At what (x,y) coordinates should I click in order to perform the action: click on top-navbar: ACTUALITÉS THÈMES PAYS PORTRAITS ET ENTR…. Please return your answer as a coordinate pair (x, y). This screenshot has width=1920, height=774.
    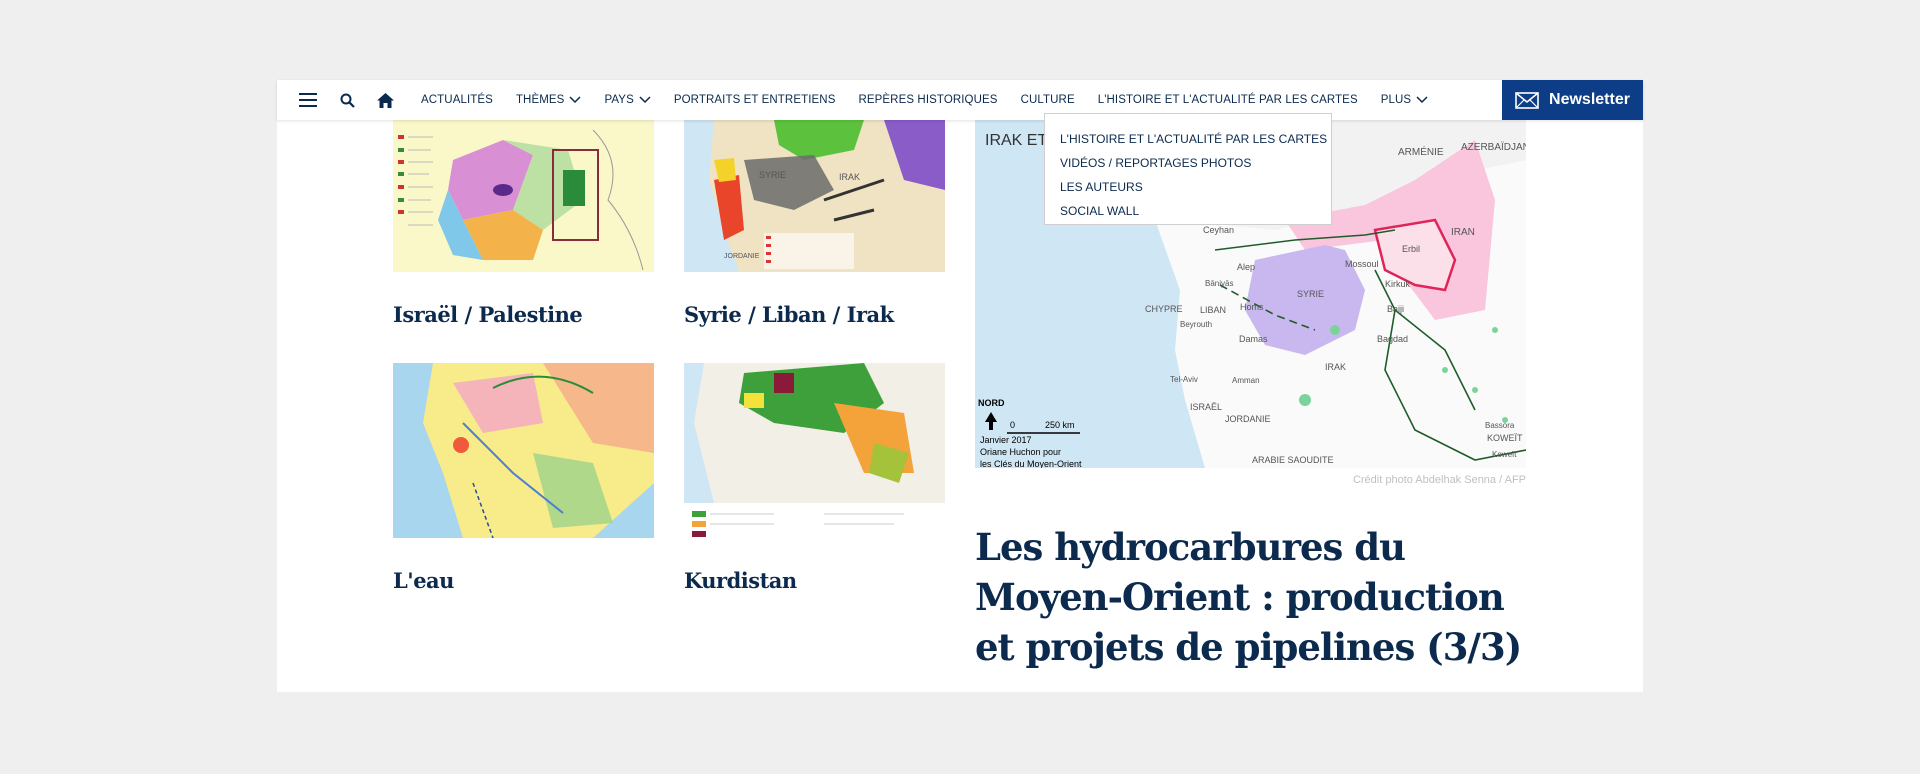
    Looking at the image, I should click on (960, 100).